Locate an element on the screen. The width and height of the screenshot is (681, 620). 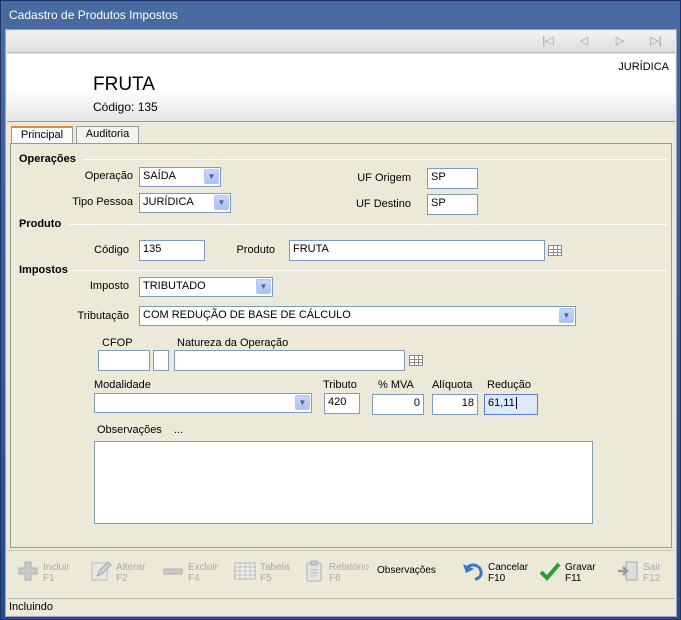
mva-label: % MVA is located at coordinates (396, 385).